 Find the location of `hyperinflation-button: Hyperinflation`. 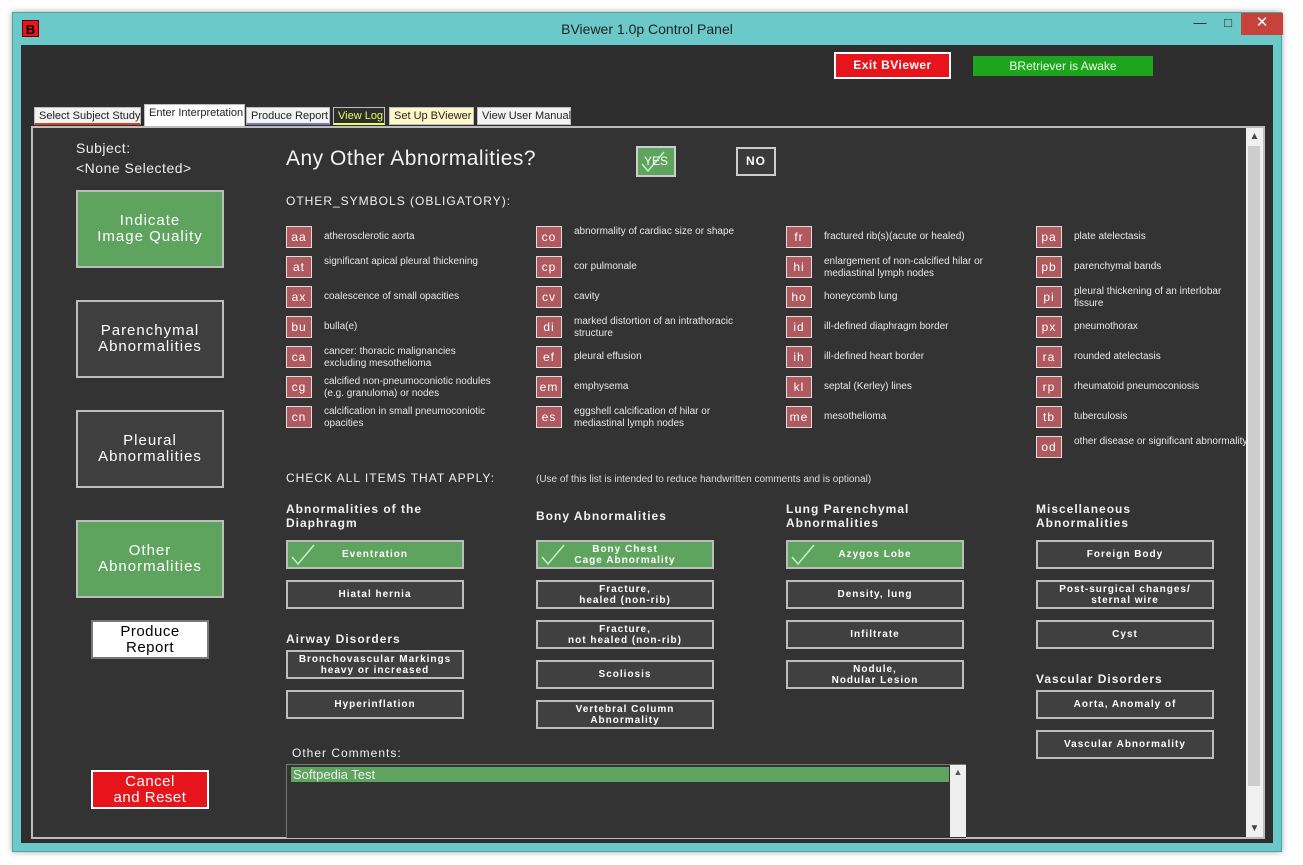

hyperinflation-button: Hyperinflation is located at coordinates (375, 704).